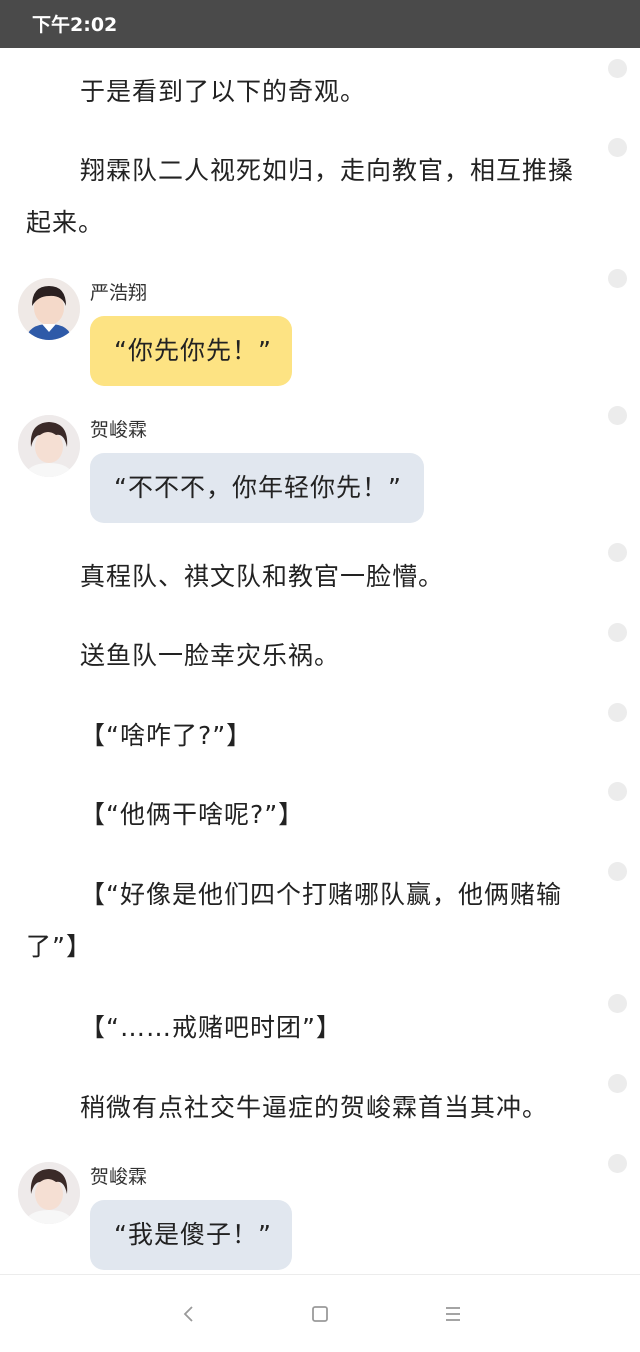  What do you see at coordinates (191, 351) in the screenshot?
I see `chat-bubble: “你先你先！”` at bounding box center [191, 351].